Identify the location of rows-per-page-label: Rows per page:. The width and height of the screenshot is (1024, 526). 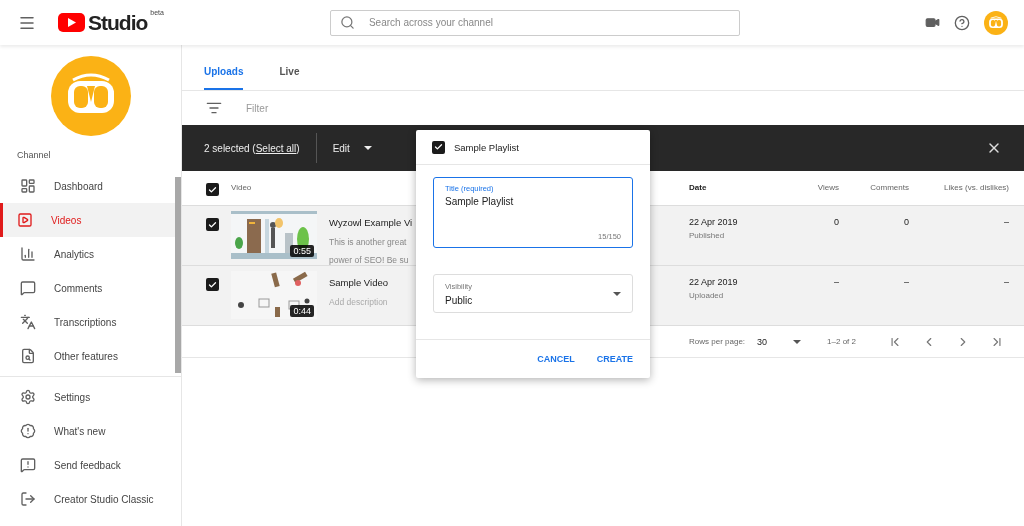
(717, 341).